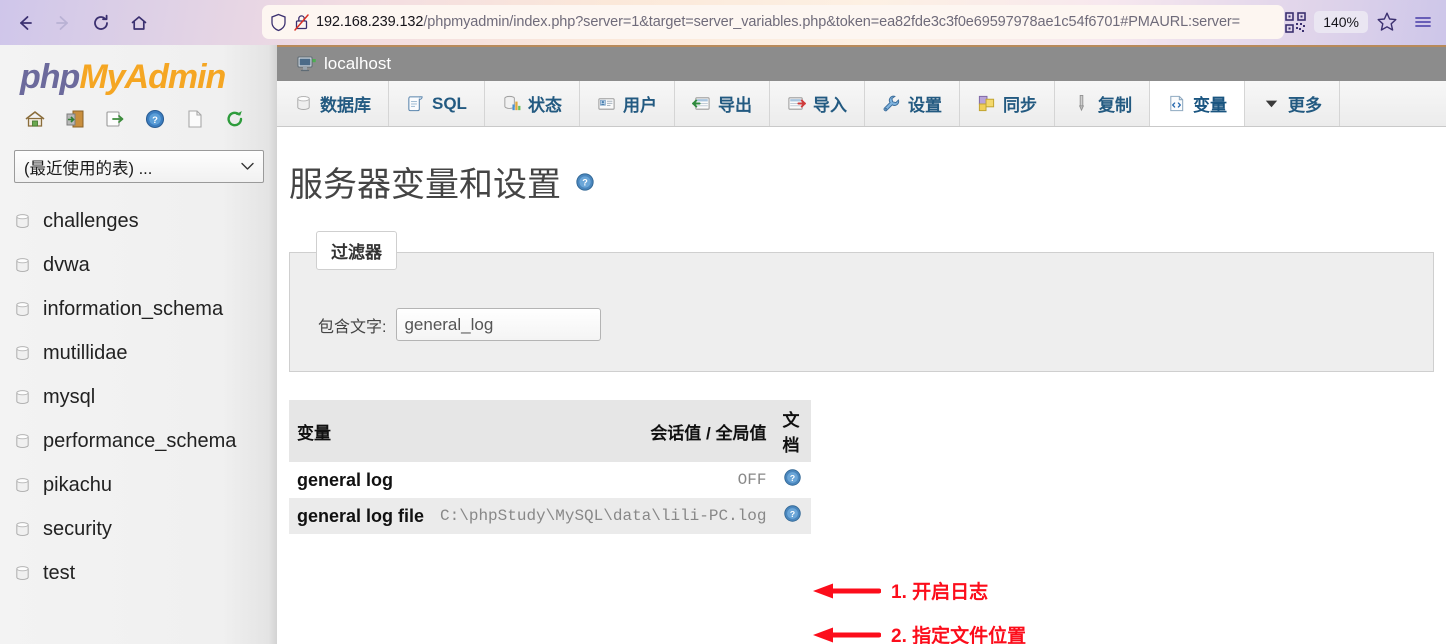 The height and width of the screenshot is (644, 1446). Describe the element at coordinates (1019, 105) in the screenshot. I see `tab-label: 同步` at that location.